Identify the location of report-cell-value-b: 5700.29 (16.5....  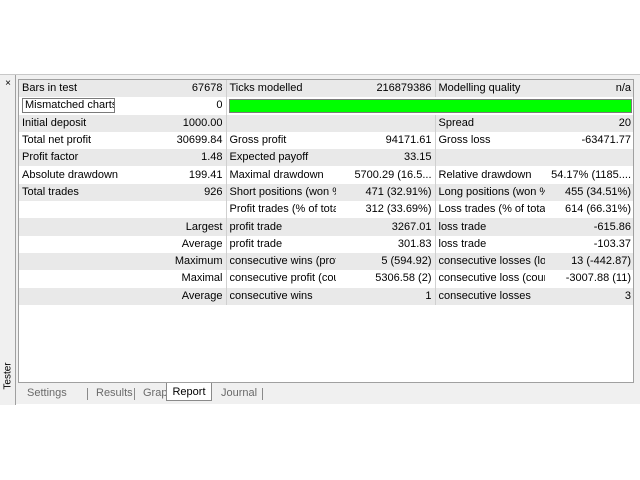
(386, 175).